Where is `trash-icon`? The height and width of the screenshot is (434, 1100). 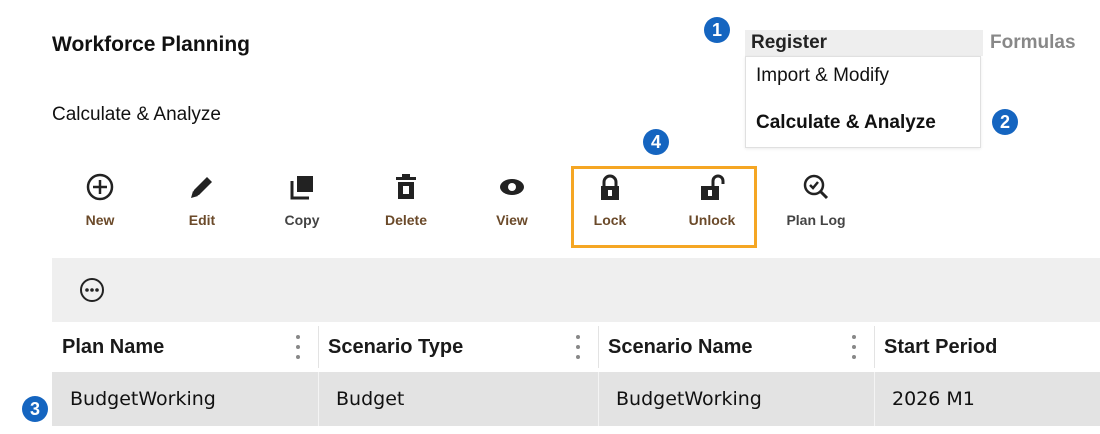 trash-icon is located at coordinates (406, 187).